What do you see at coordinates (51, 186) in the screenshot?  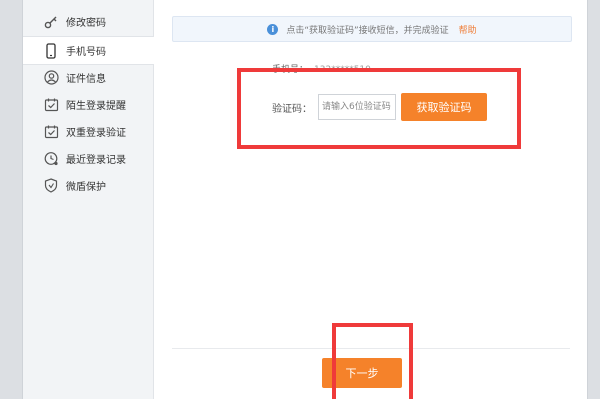 I see `shield-icon` at bounding box center [51, 186].